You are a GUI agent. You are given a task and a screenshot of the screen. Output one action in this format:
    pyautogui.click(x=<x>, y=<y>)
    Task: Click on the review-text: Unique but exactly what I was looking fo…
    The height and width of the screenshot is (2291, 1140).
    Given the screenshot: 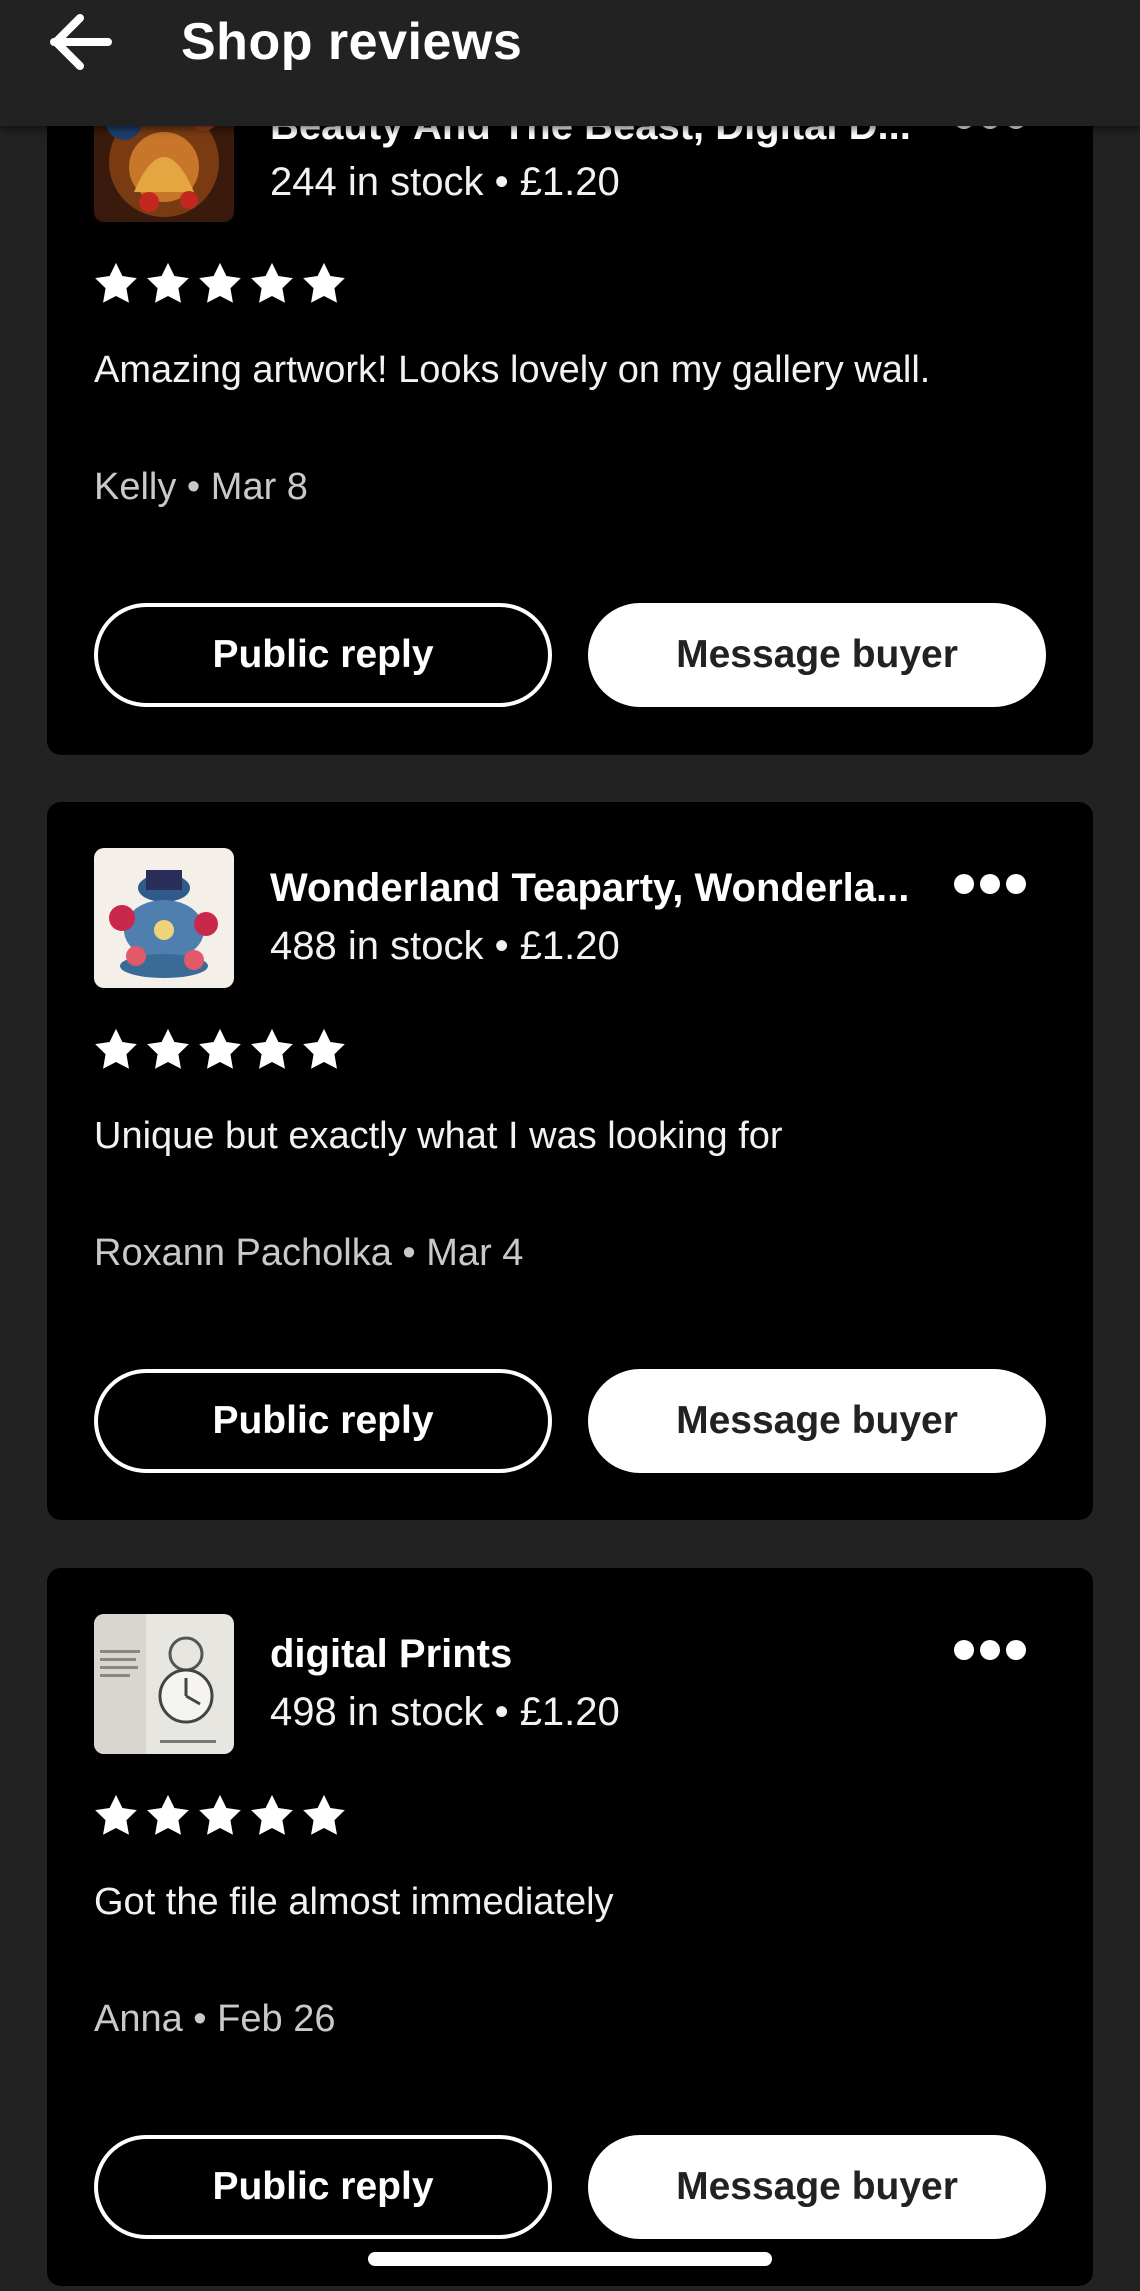 What is the action you would take?
    pyautogui.click(x=438, y=1136)
    